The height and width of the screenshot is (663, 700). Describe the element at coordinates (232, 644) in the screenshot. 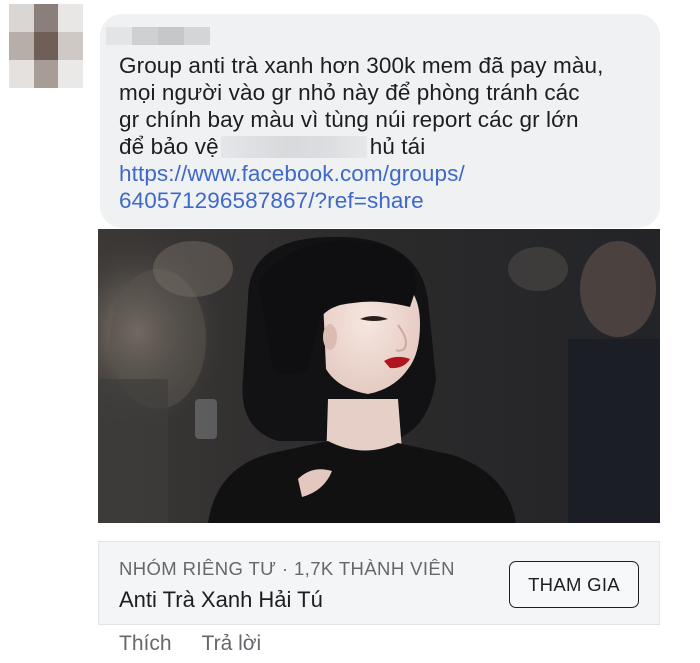

I see `reply-action: Trả lời` at that location.